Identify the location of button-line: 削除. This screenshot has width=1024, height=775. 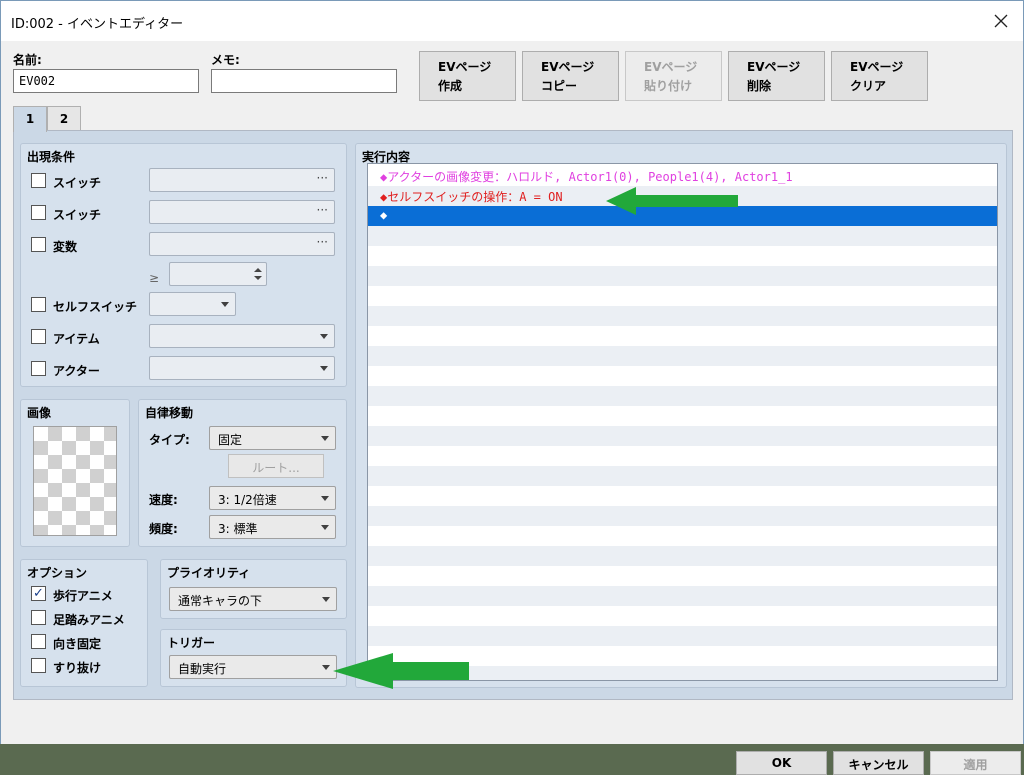
(759, 86).